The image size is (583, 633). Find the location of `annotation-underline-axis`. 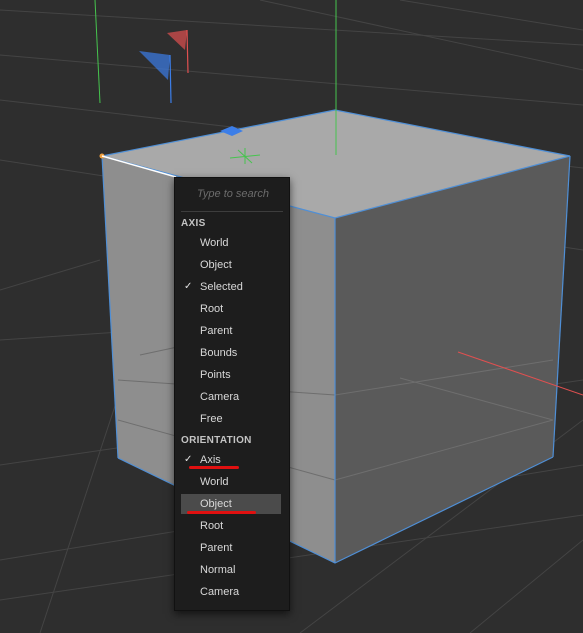

annotation-underline-axis is located at coordinates (214, 467).